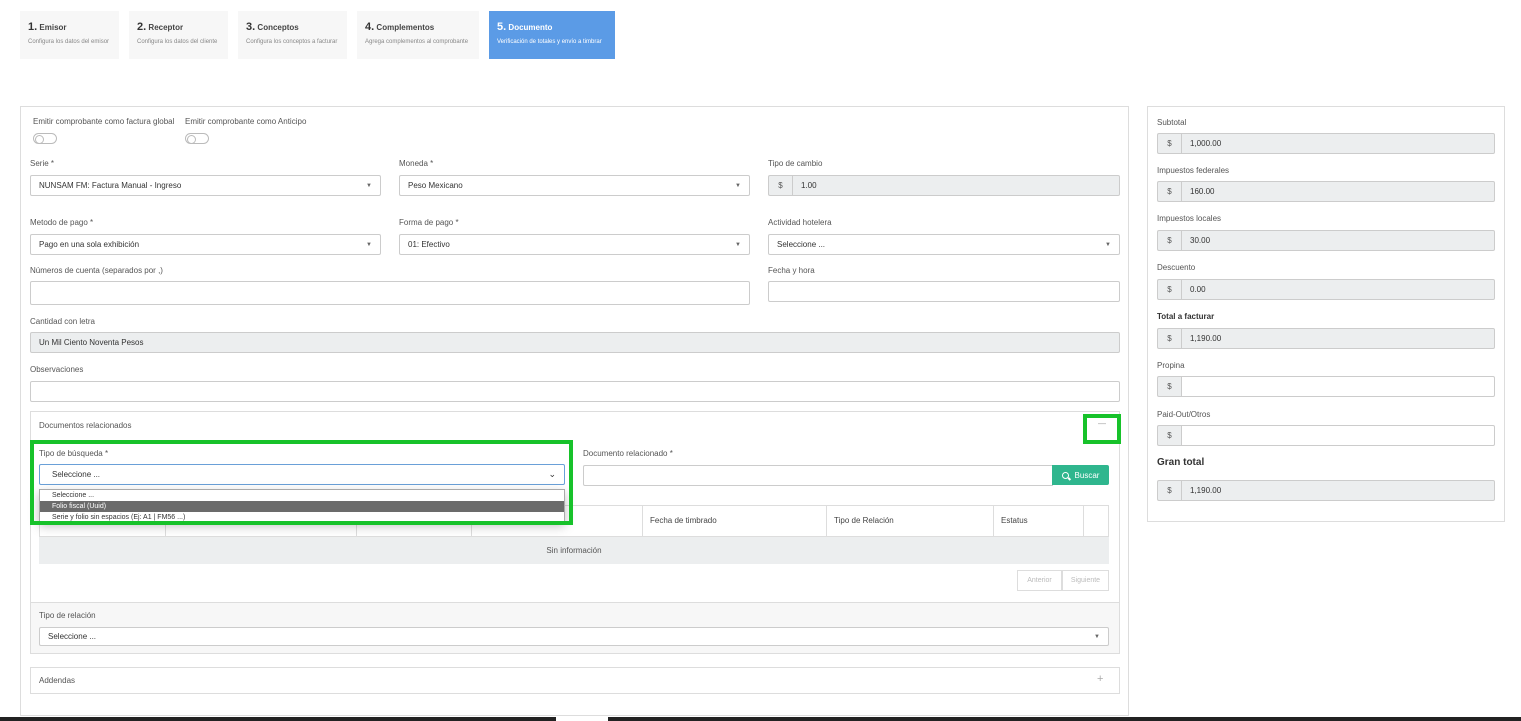  What do you see at coordinates (57, 369) in the screenshot?
I see `observaciones-label: Observaciones` at bounding box center [57, 369].